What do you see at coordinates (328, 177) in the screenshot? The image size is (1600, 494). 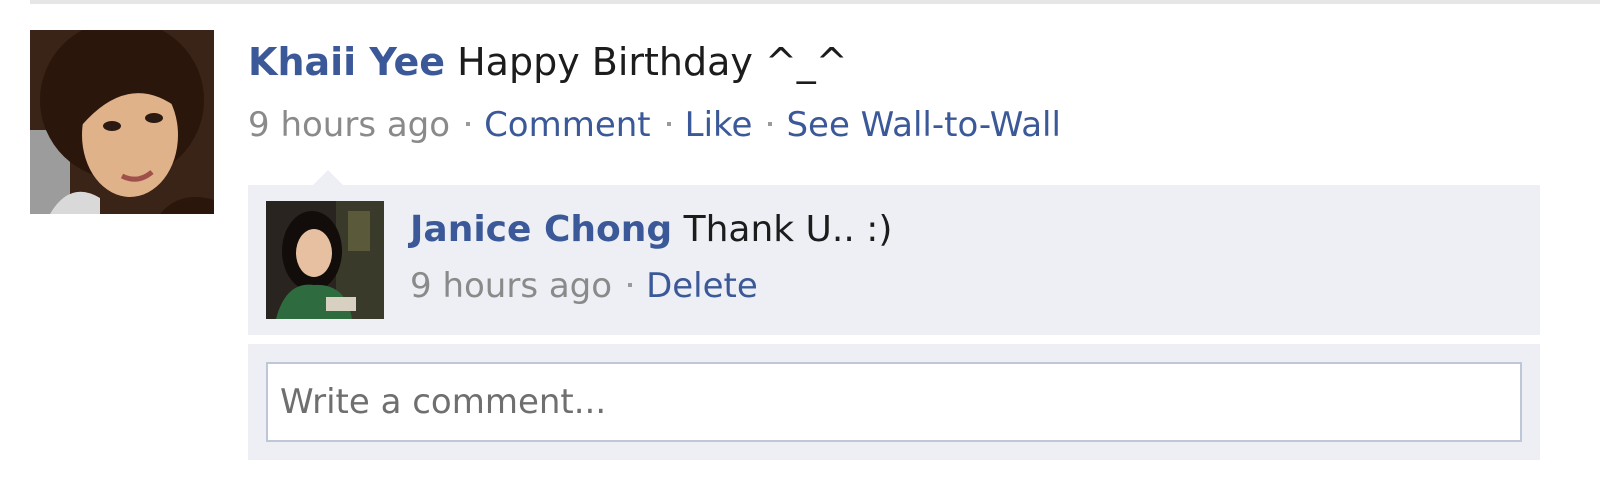 I see `comments-pointer-nub` at bounding box center [328, 177].